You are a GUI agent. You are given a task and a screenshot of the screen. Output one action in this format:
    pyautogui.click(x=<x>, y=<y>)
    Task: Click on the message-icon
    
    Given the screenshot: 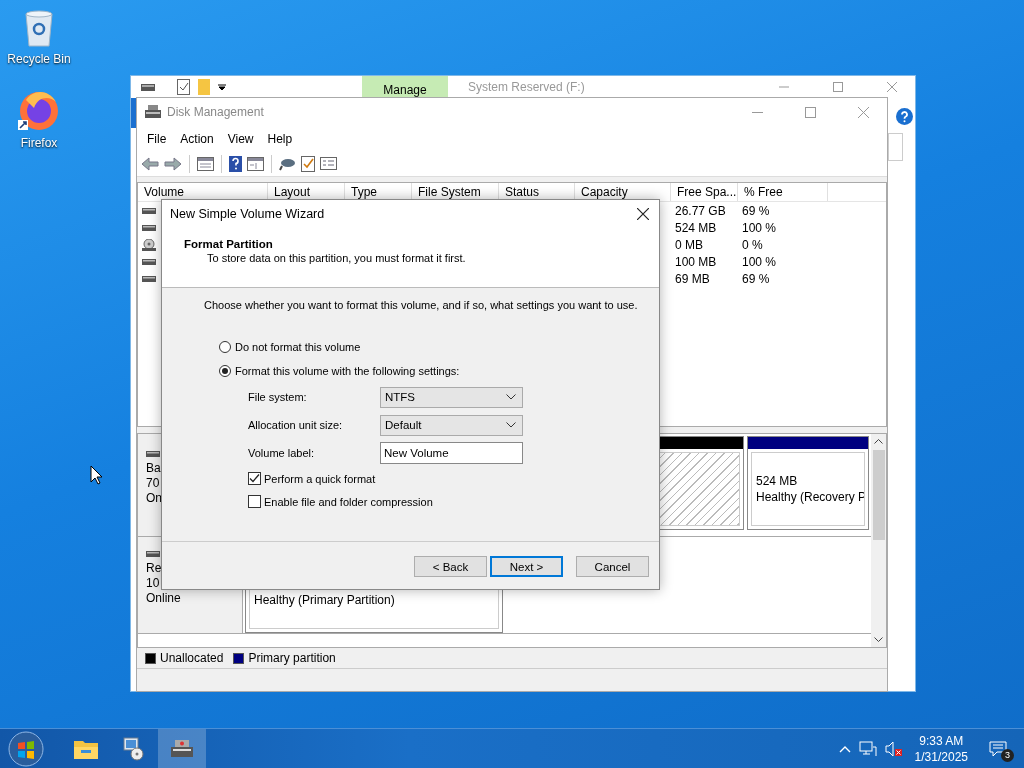 What is the action you would take?
    pyautogui.click(x=998, y=749)
    